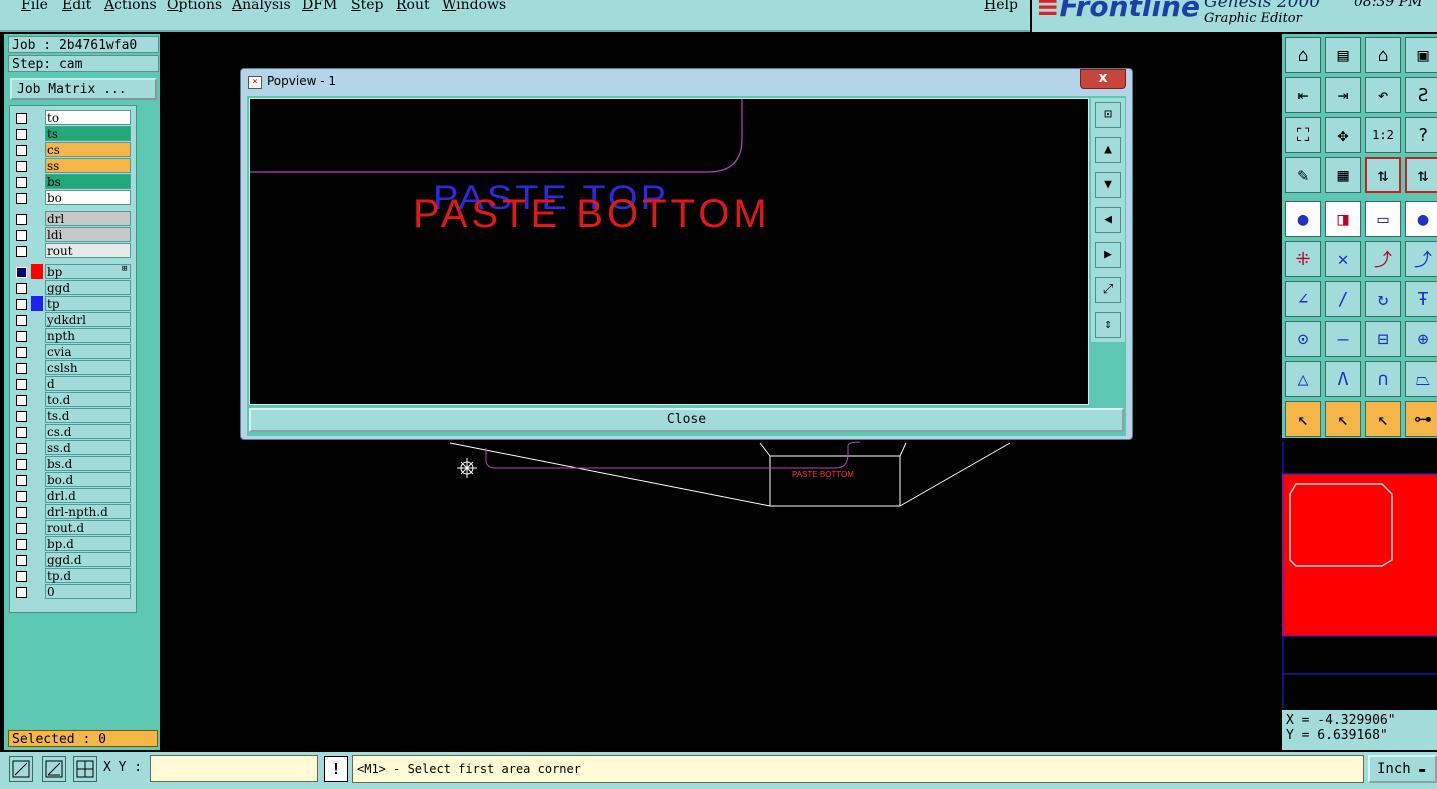 Image resolution: width=1437 pixels, height=789 pixels. I want to click on layer-row: ss.d, so click(73, 447).